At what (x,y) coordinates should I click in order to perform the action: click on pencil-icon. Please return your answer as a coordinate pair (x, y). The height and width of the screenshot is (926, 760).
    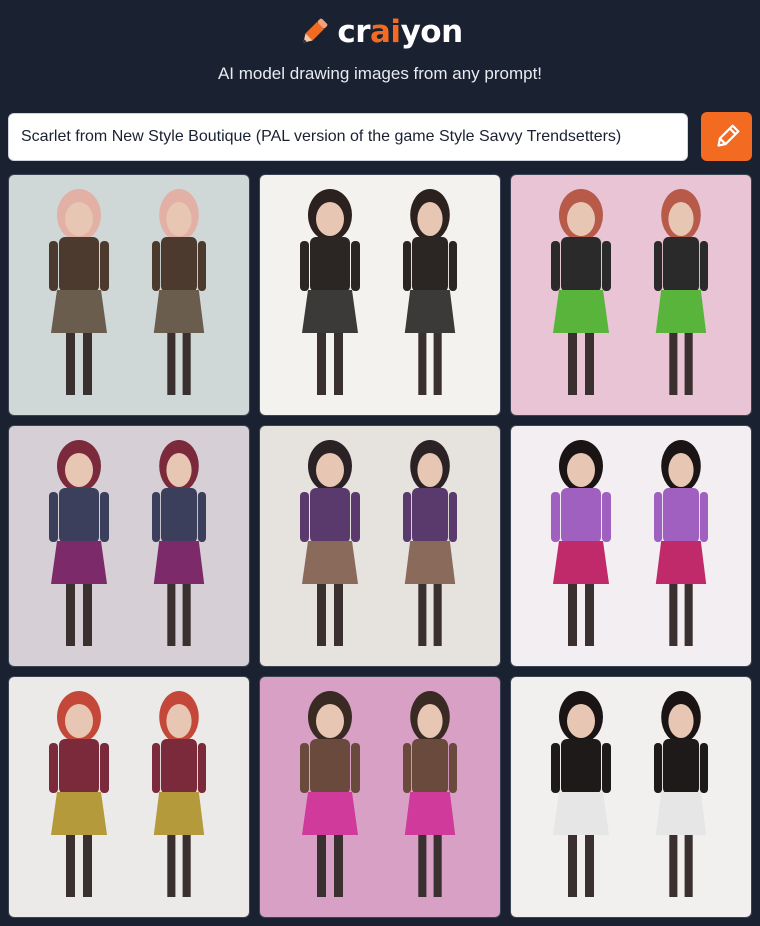
    Looking at the image, I should click on (727, 135).